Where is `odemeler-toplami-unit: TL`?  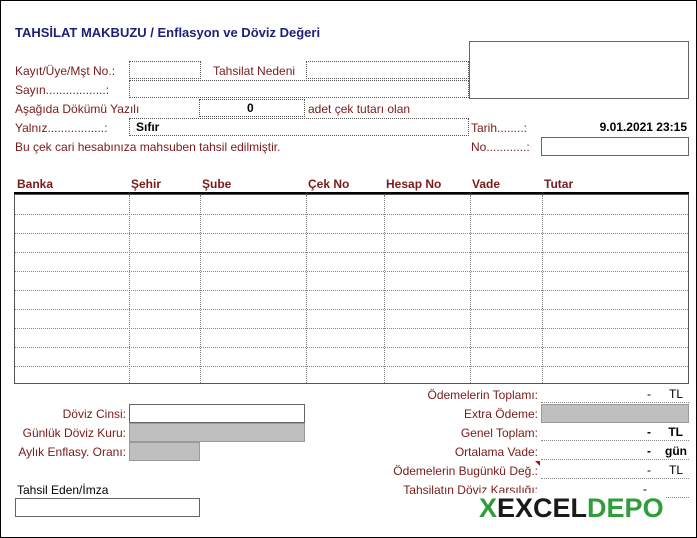
odemeler-toplami-unit: TL is located at coordinates (675, 394).